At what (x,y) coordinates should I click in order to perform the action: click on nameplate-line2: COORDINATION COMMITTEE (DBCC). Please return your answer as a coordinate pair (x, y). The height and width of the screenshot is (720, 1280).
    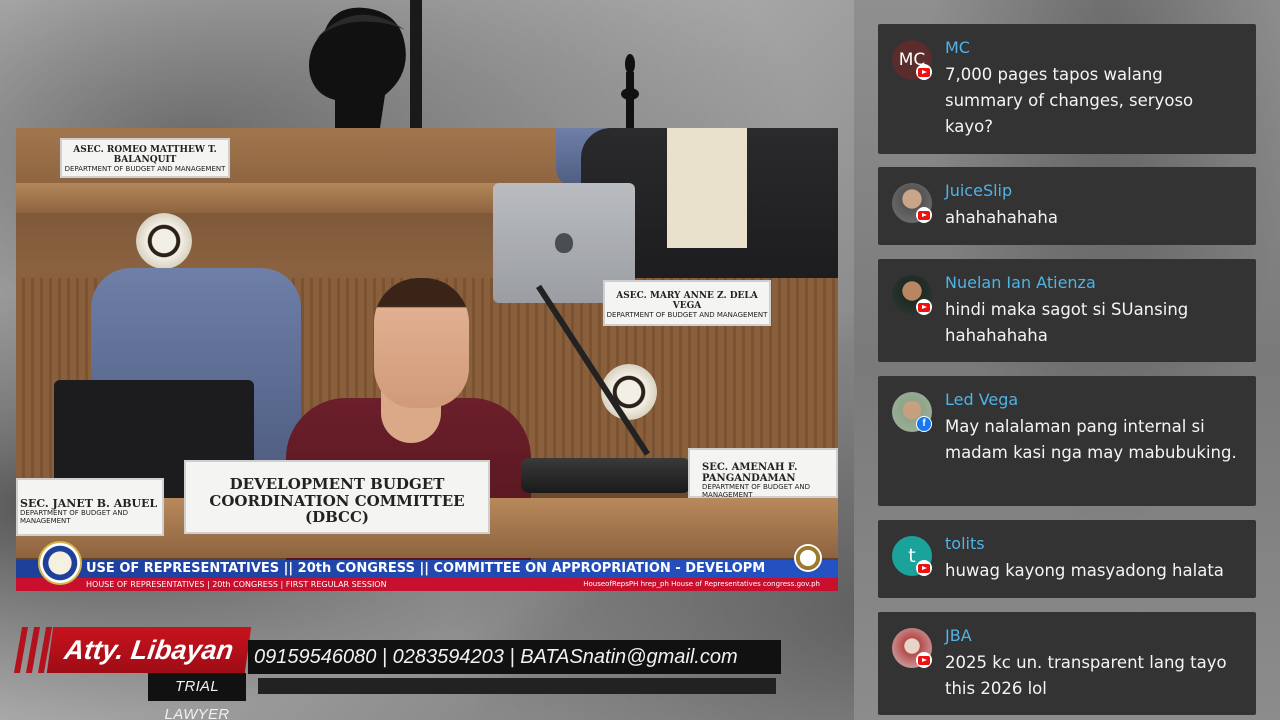
    Looking at the image, I should click on (337, 508).